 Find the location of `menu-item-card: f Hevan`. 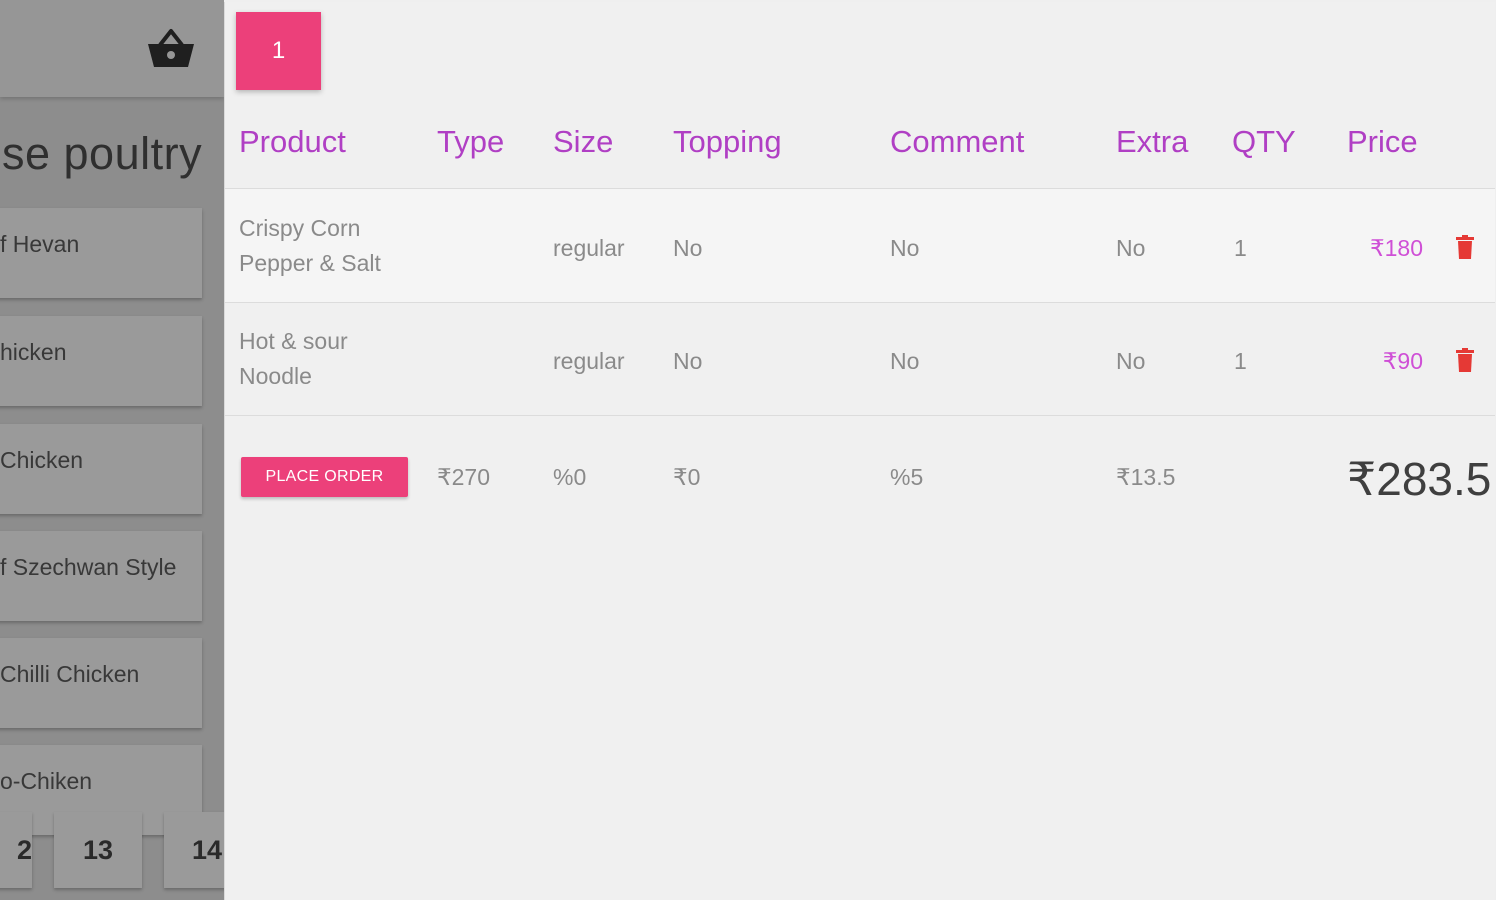

menu-item-card: f Hevan is located at coordinates (101, 253).